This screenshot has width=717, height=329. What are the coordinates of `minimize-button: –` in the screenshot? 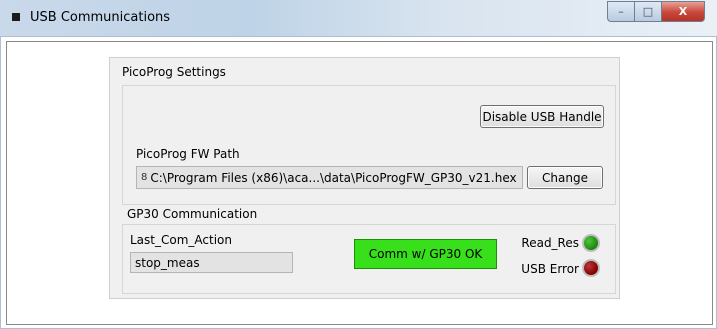 It's located at (620, 11).